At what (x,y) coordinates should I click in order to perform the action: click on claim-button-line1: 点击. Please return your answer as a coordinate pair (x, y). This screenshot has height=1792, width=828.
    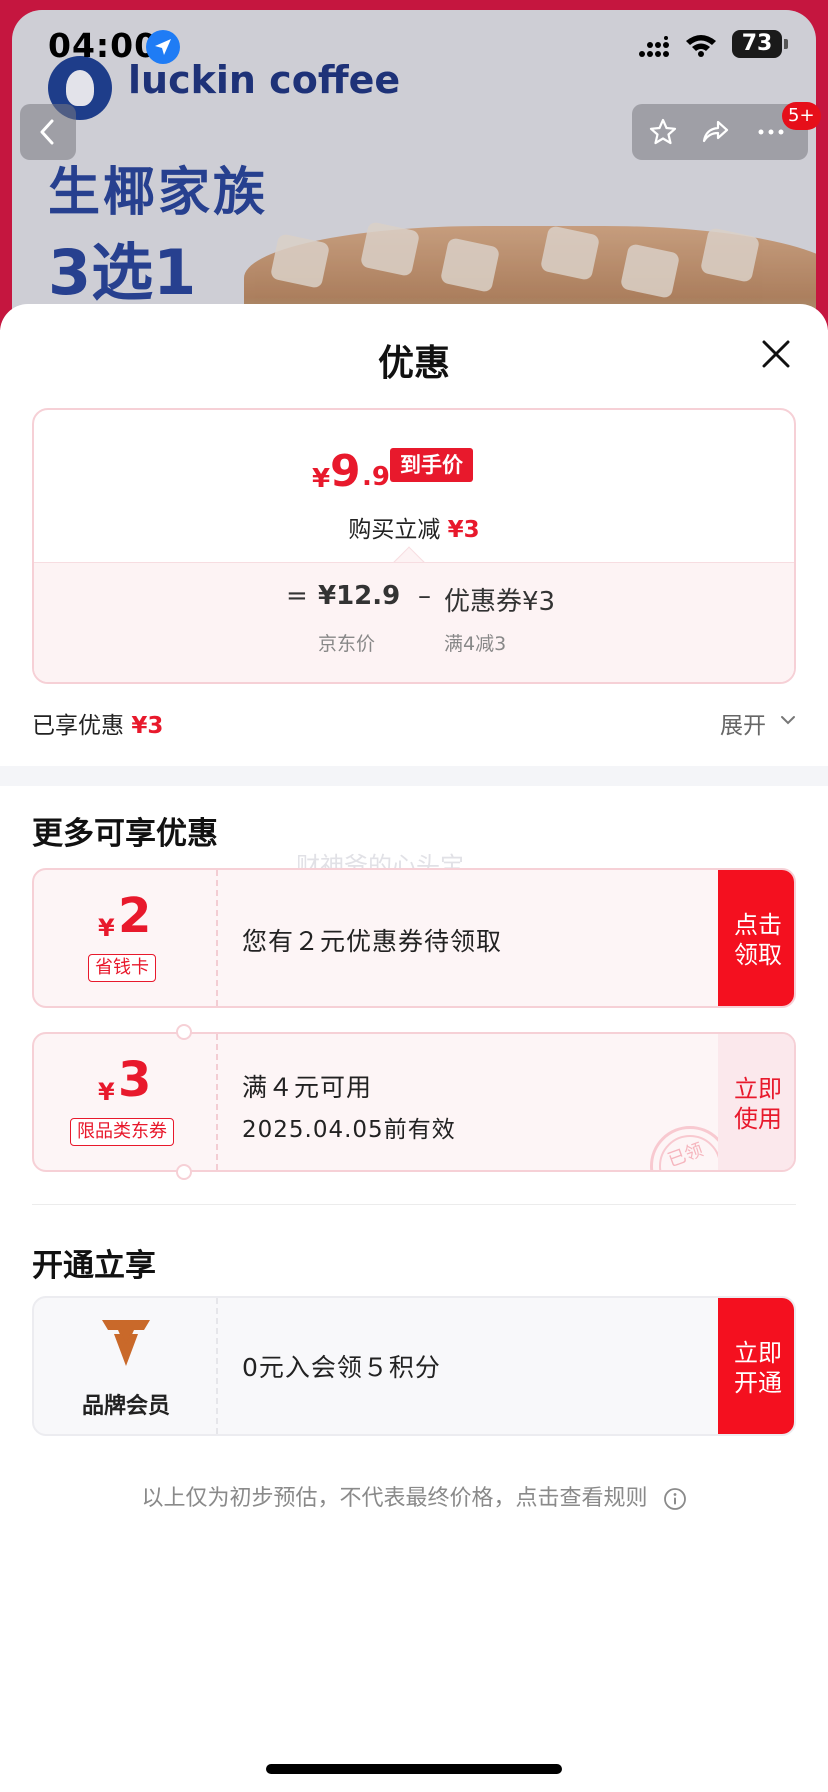
    Looking at the image, I should click on (758, 925).